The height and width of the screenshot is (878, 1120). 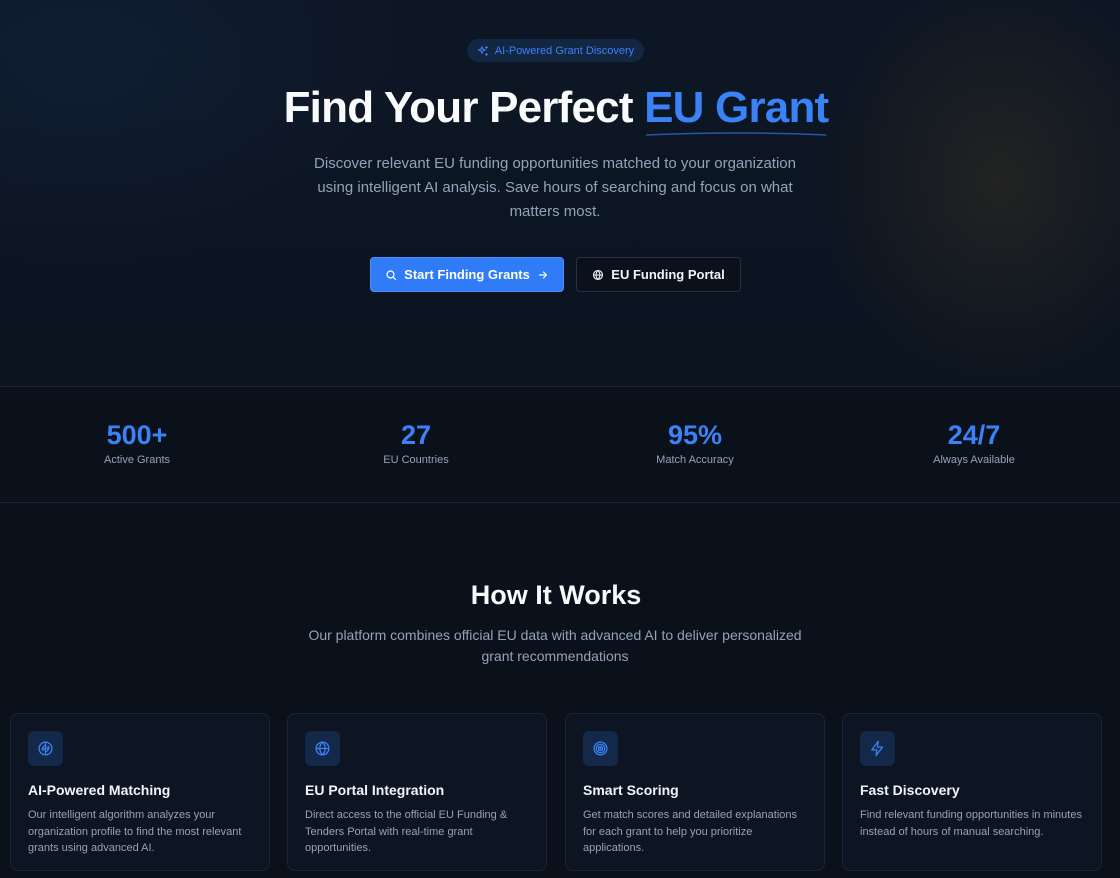 What do you see at coordinates (137, 460) in the screenshot?
I see `stat-label: Active Grants` at bounding box center [137, 460].